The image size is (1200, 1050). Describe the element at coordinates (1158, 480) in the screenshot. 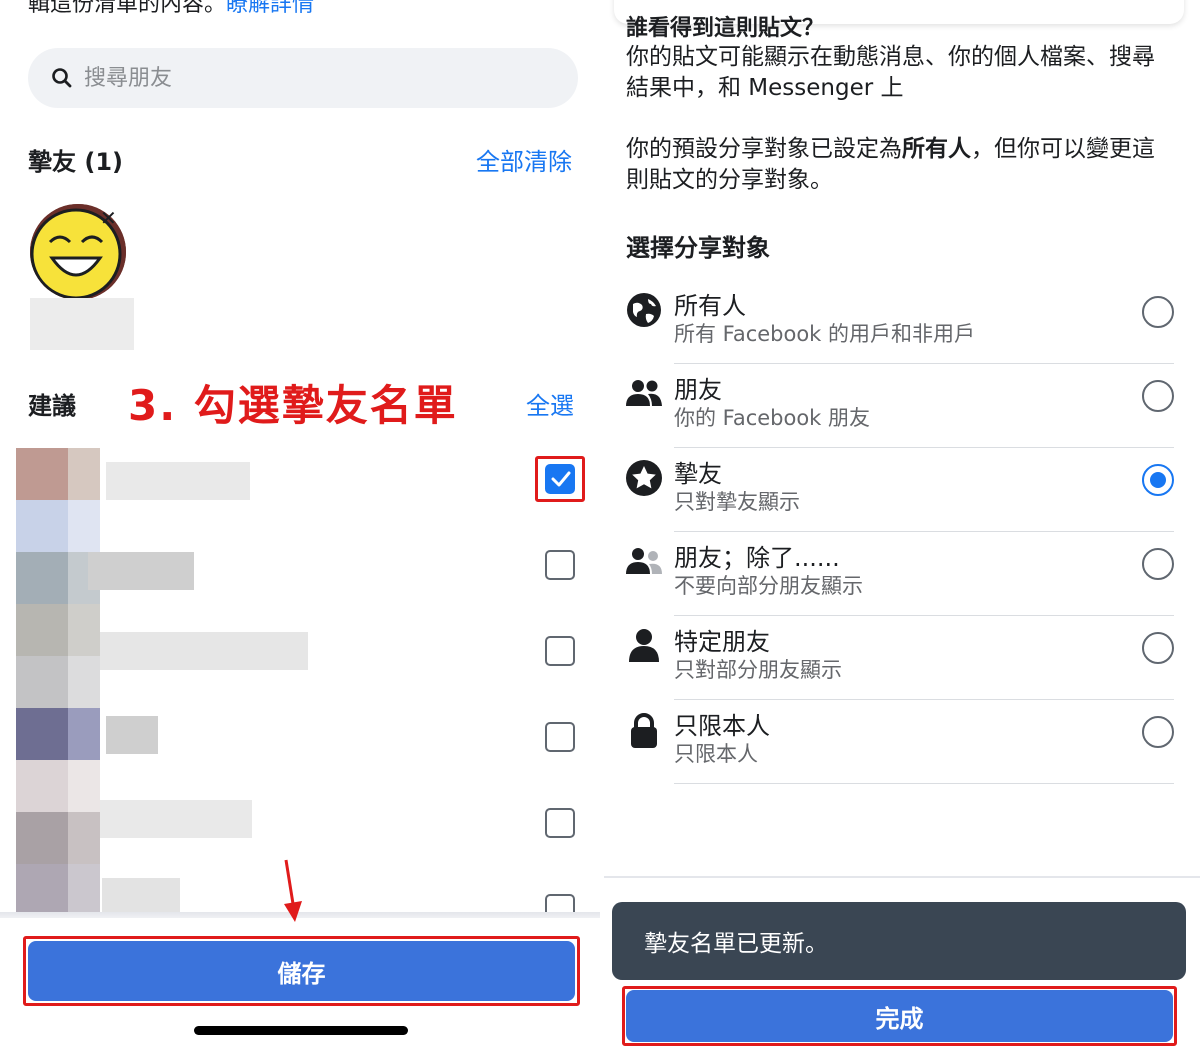

I see `audience-radio-selected` at that location.